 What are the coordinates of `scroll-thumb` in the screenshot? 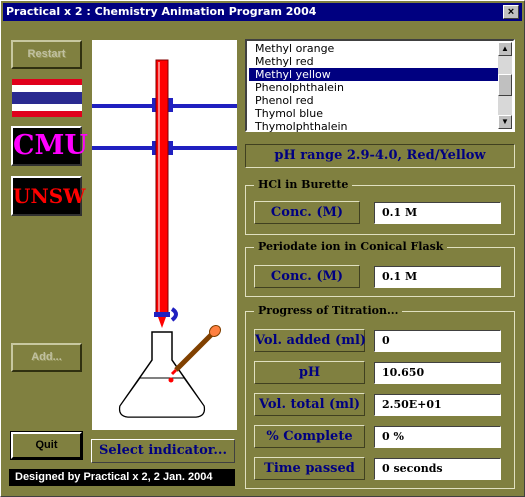 It's located at (505, 85).